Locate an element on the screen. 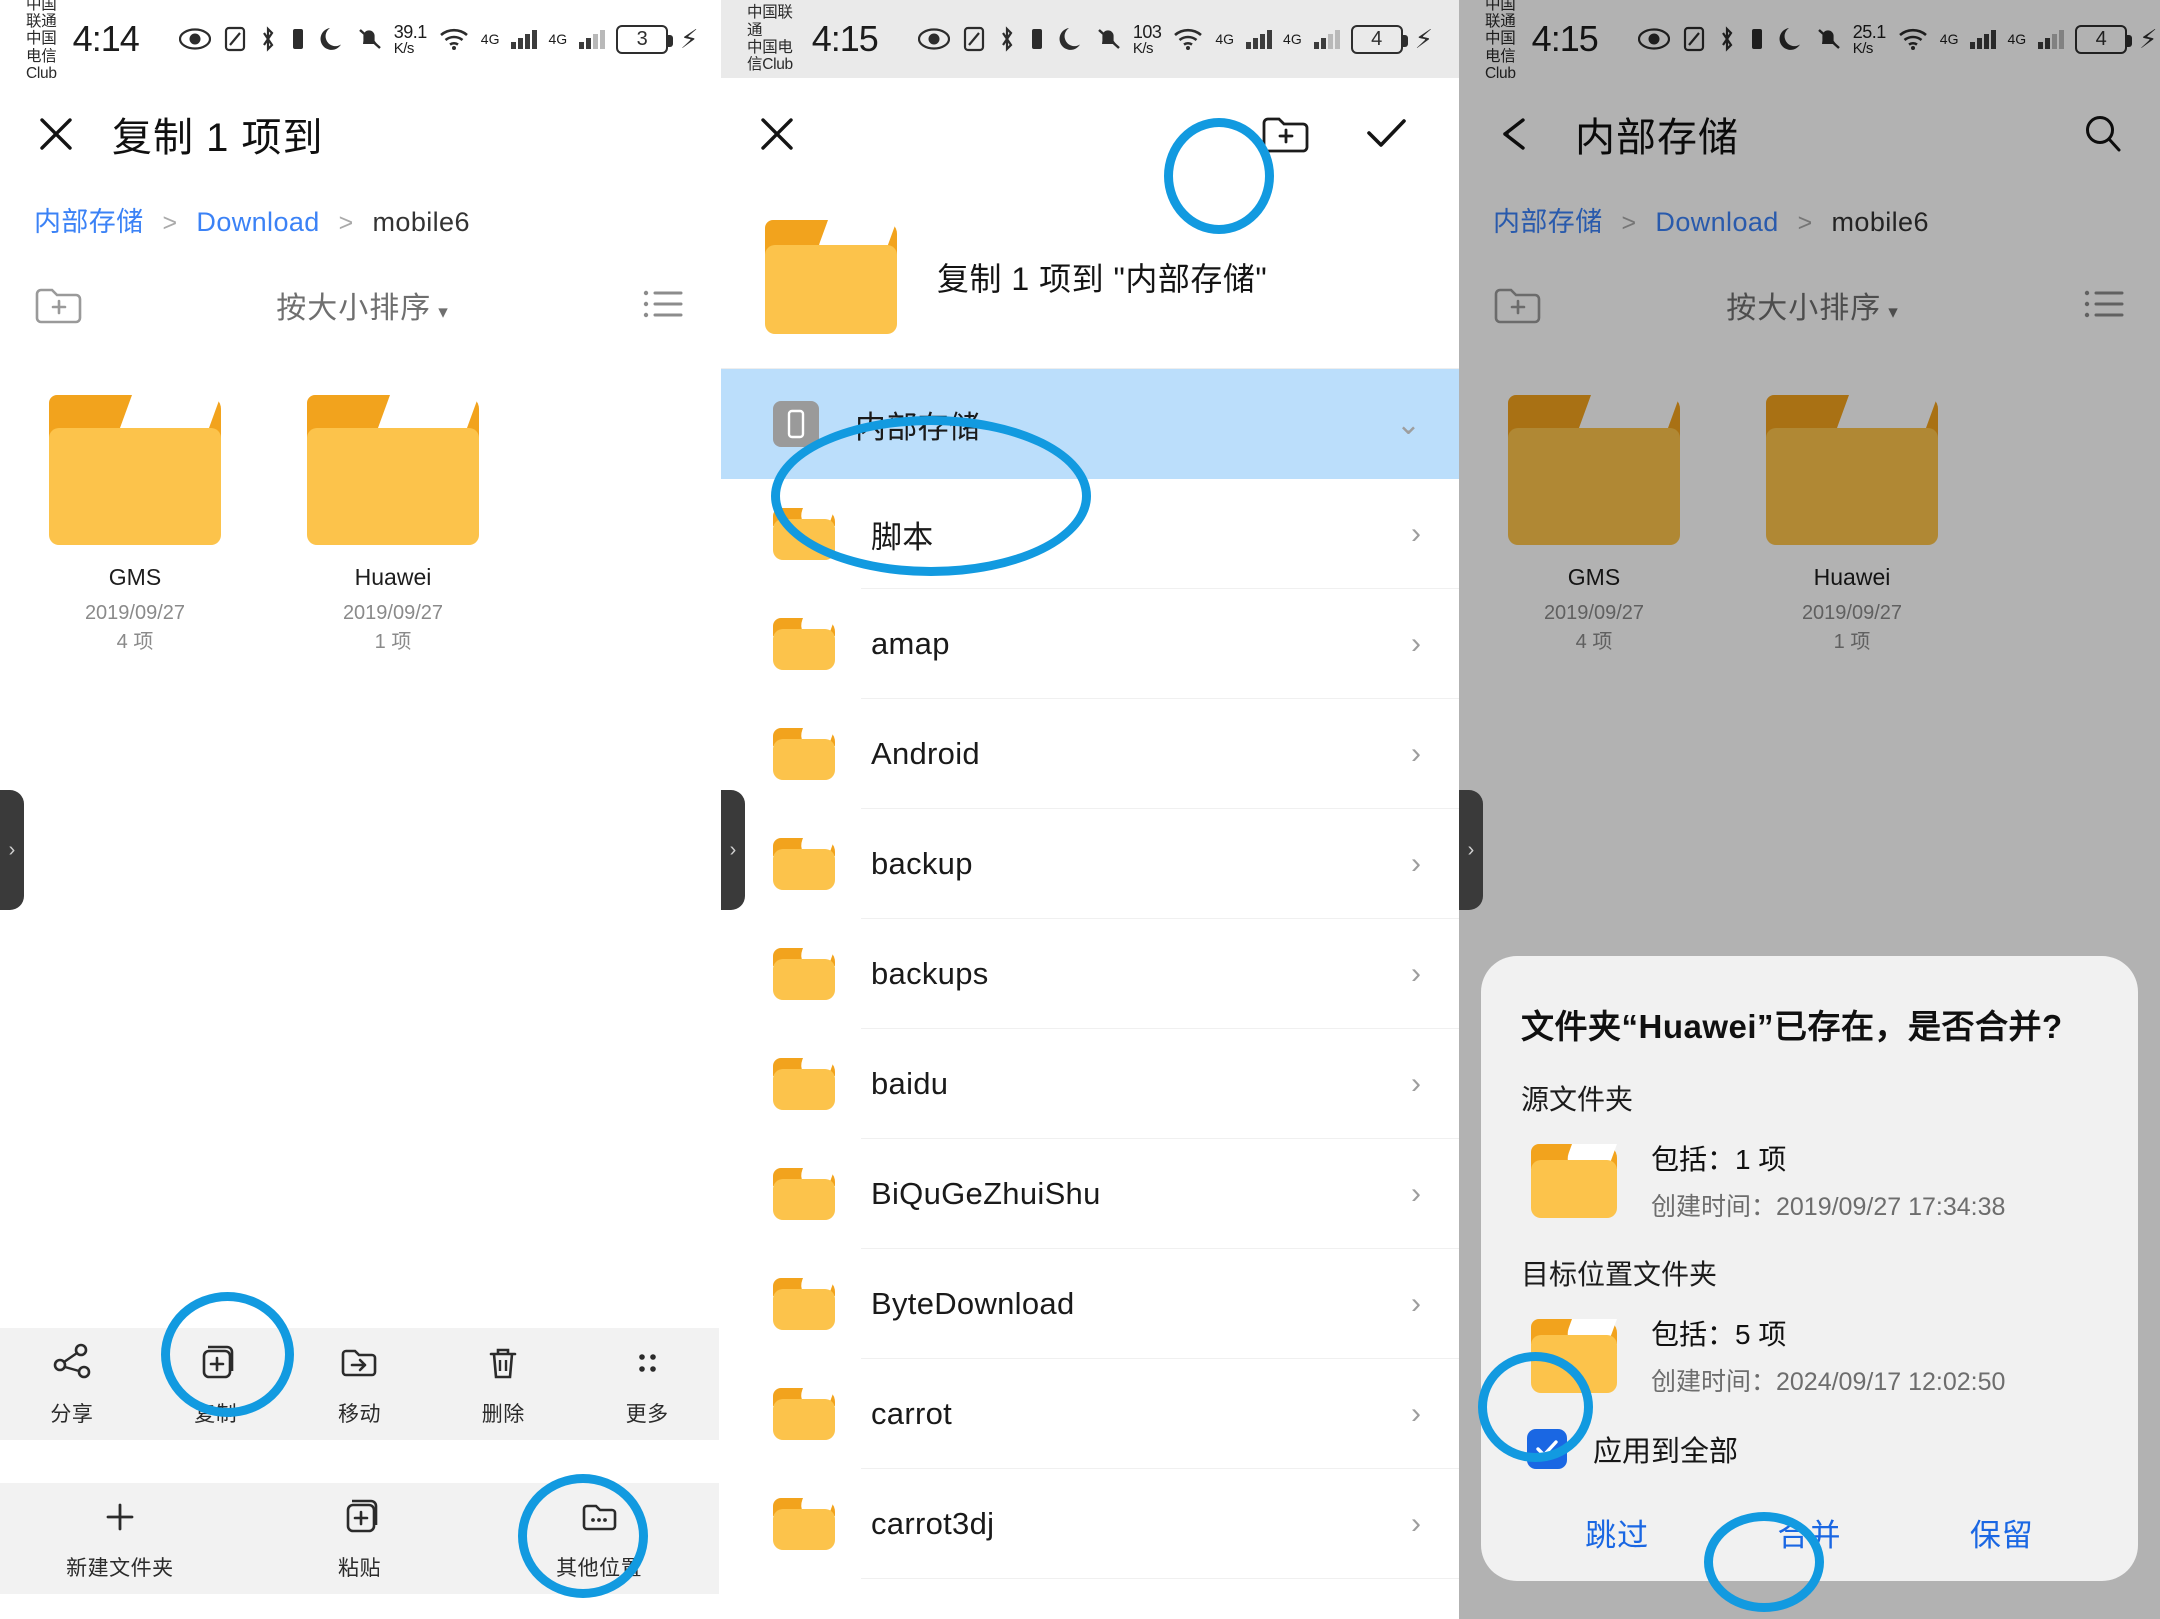 The height and width of the screenshot is (1619, 2160). share-button: 分享 is located at coordinates (72, 1384).